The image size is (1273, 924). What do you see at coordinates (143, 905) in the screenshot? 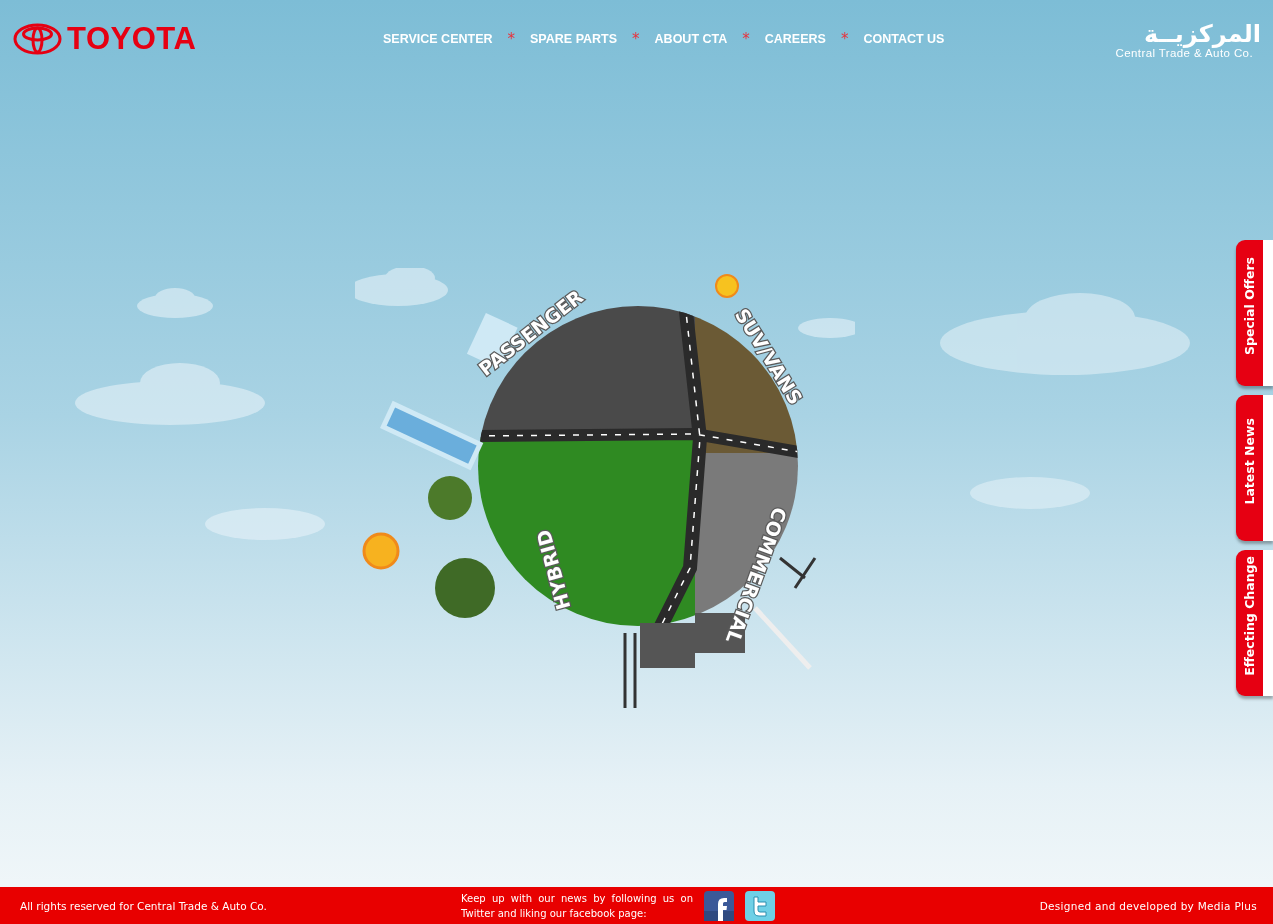
I see `copyright-text: All rights reserved for Central Trade & Auto Co.` at bounding box center [143, 905].